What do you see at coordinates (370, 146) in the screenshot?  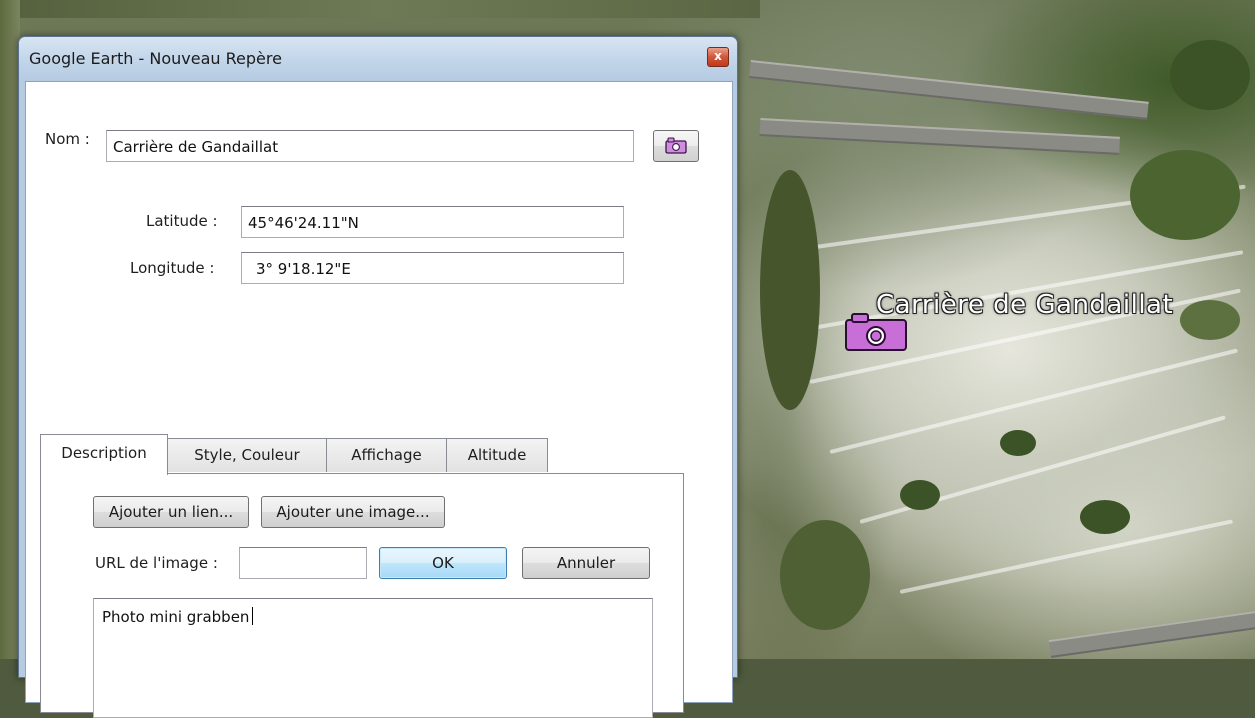 I see `name-field: Carrière de Gandaillat` at bounding box center [370, 146].